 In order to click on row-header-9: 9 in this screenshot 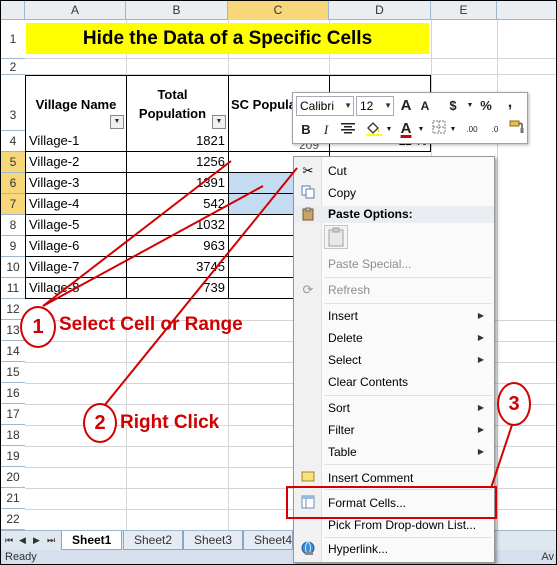, I will do `click(13, 246)`.